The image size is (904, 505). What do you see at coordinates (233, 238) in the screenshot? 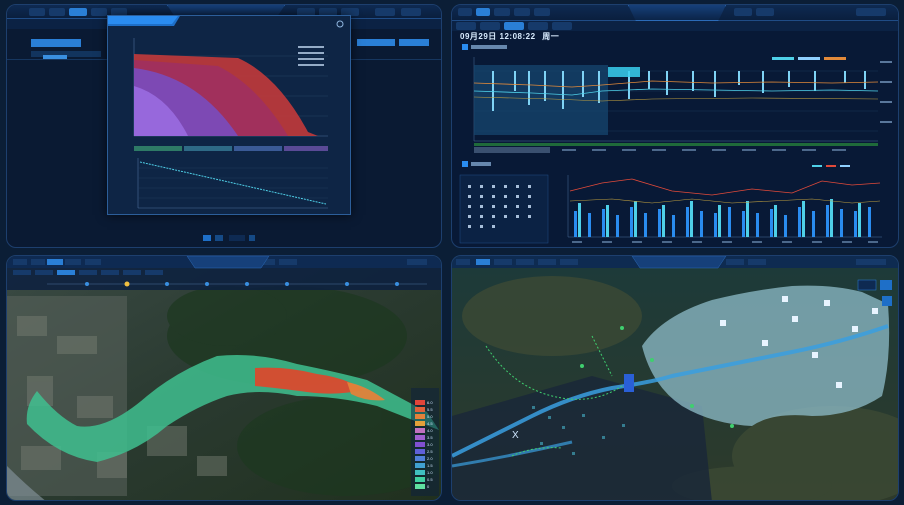
I see `pagination` at bounding box center [233, 238].